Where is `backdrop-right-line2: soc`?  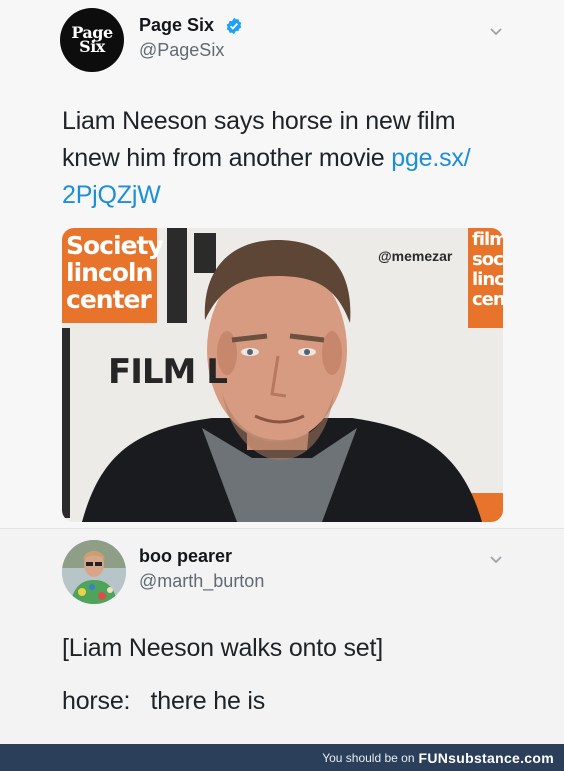 backdrop-right-line2: soc is located at coordinates (487, 259).